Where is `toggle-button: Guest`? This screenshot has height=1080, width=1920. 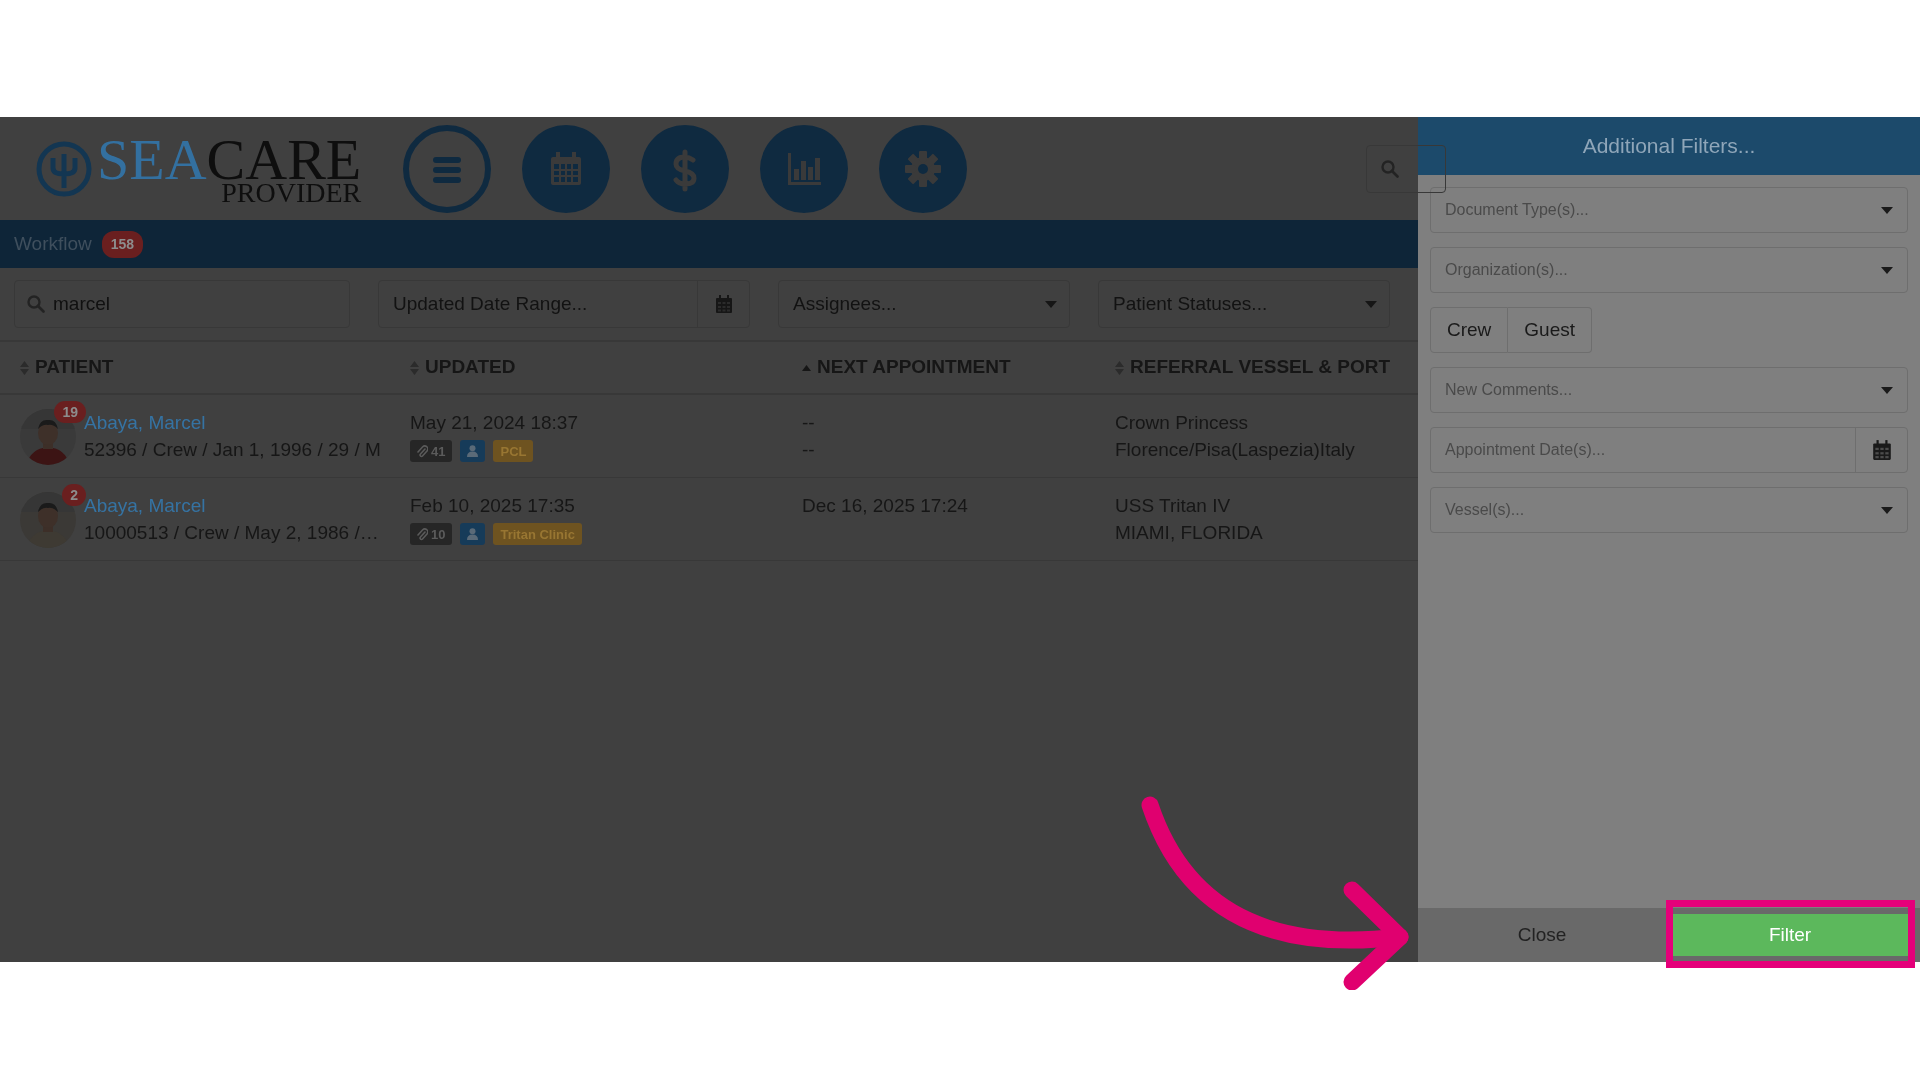
toggle-button: Guest is located at coordinates (1550, 330).